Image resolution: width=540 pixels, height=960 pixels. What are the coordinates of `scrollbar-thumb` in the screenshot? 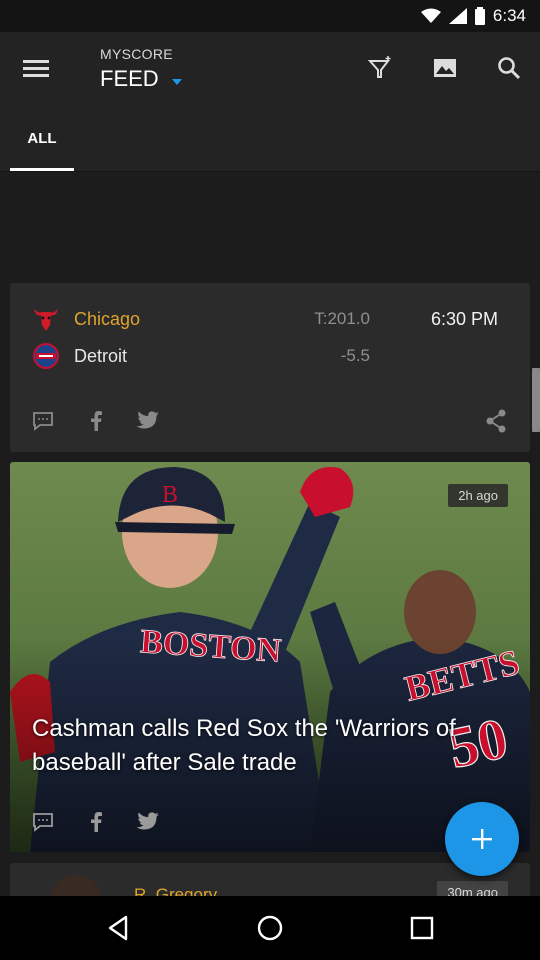 It's located at (536, 400).